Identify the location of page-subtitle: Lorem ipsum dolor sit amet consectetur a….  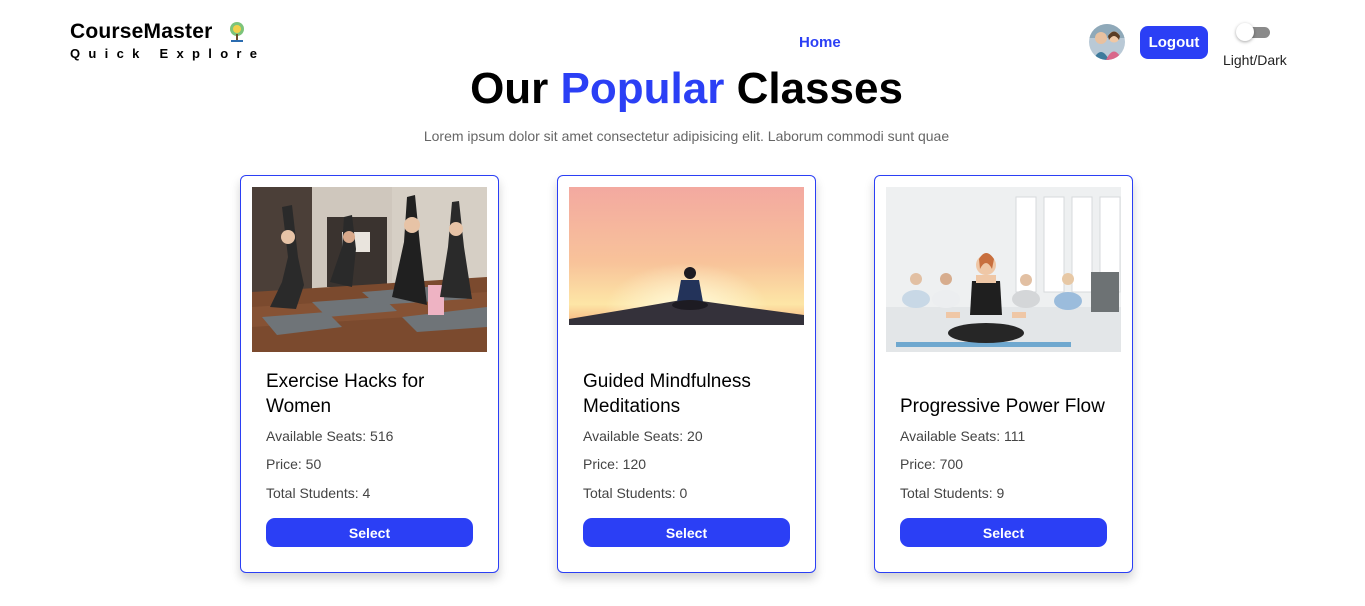
(686, 136).